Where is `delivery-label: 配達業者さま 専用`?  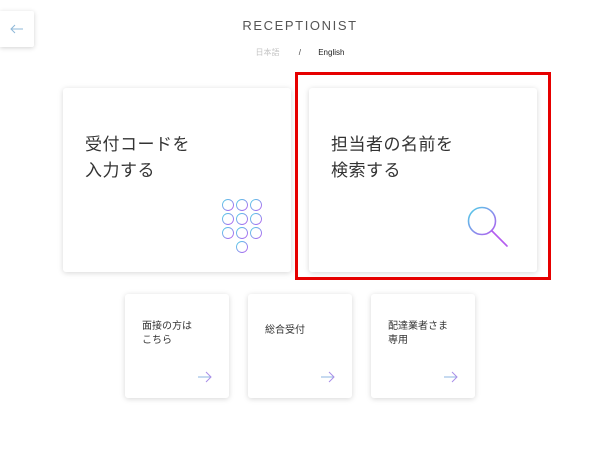
delivery-label: 配達業者さま 専用 is located at coordinates (418, 333).